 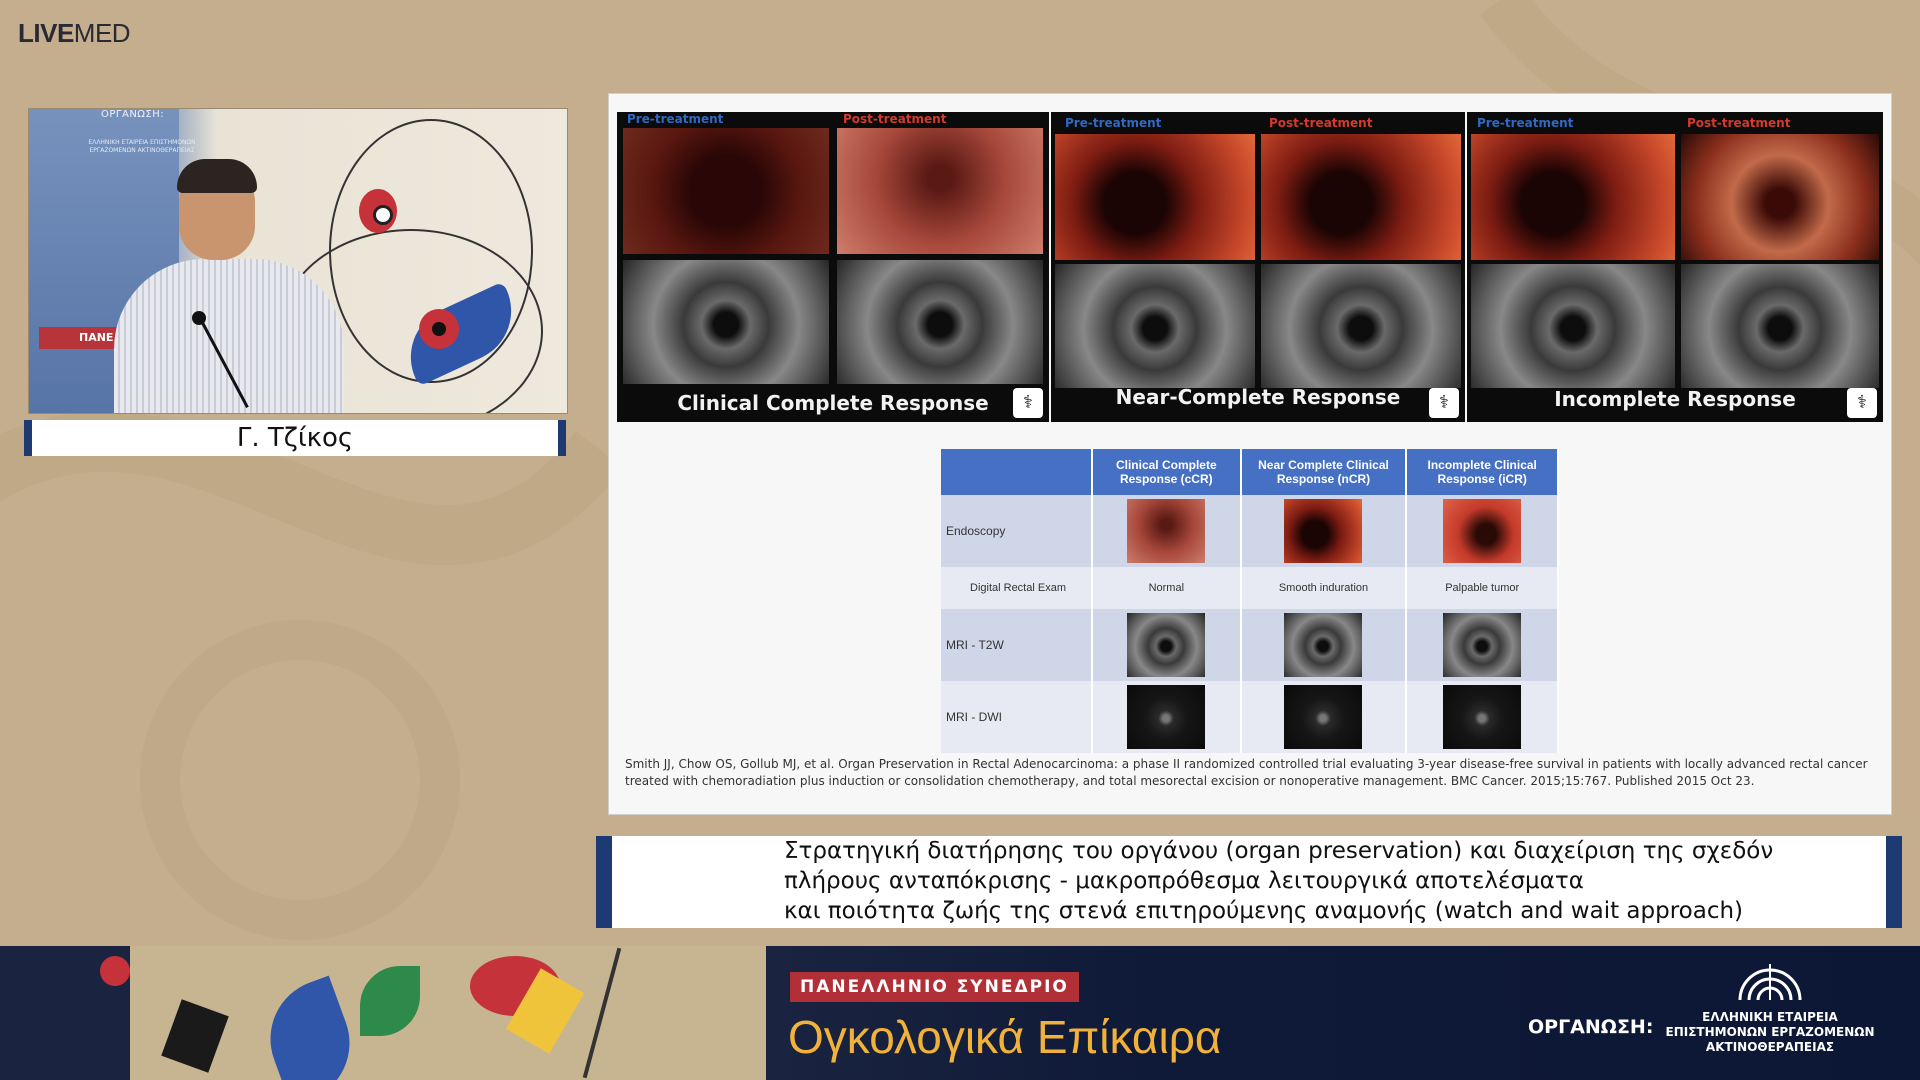 What do you see at coordinates (383, 215) in the screenshot?
I see `artwork-eye` at bounding box center [383, 215].